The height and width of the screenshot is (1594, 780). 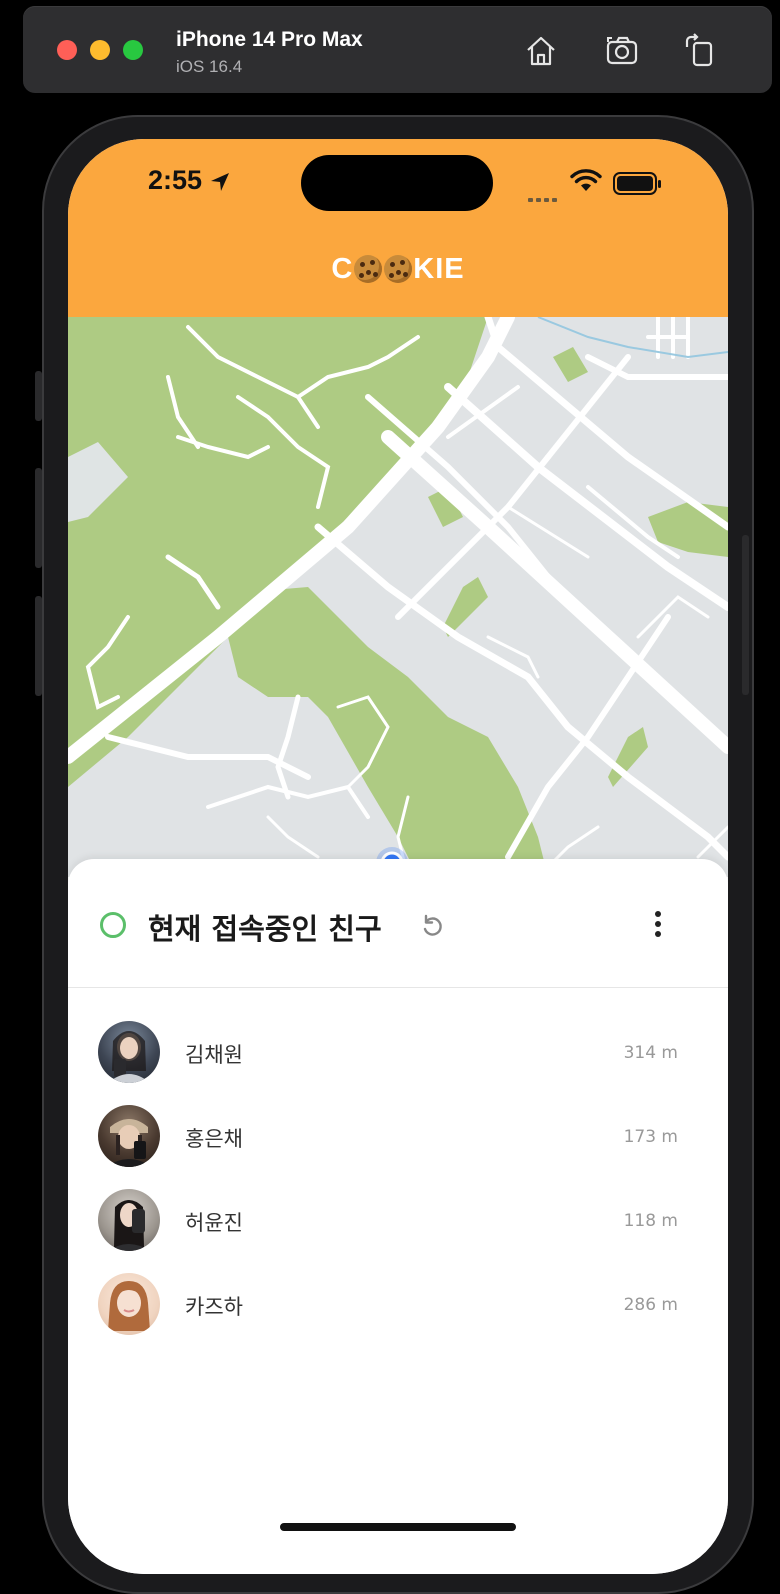 What do you see at coordinates (397, 49) in the screenshot?
I see `simulator-toolbar: iPhone 14 Pro Max iOS 16.4` at bounding box center [397, 49].